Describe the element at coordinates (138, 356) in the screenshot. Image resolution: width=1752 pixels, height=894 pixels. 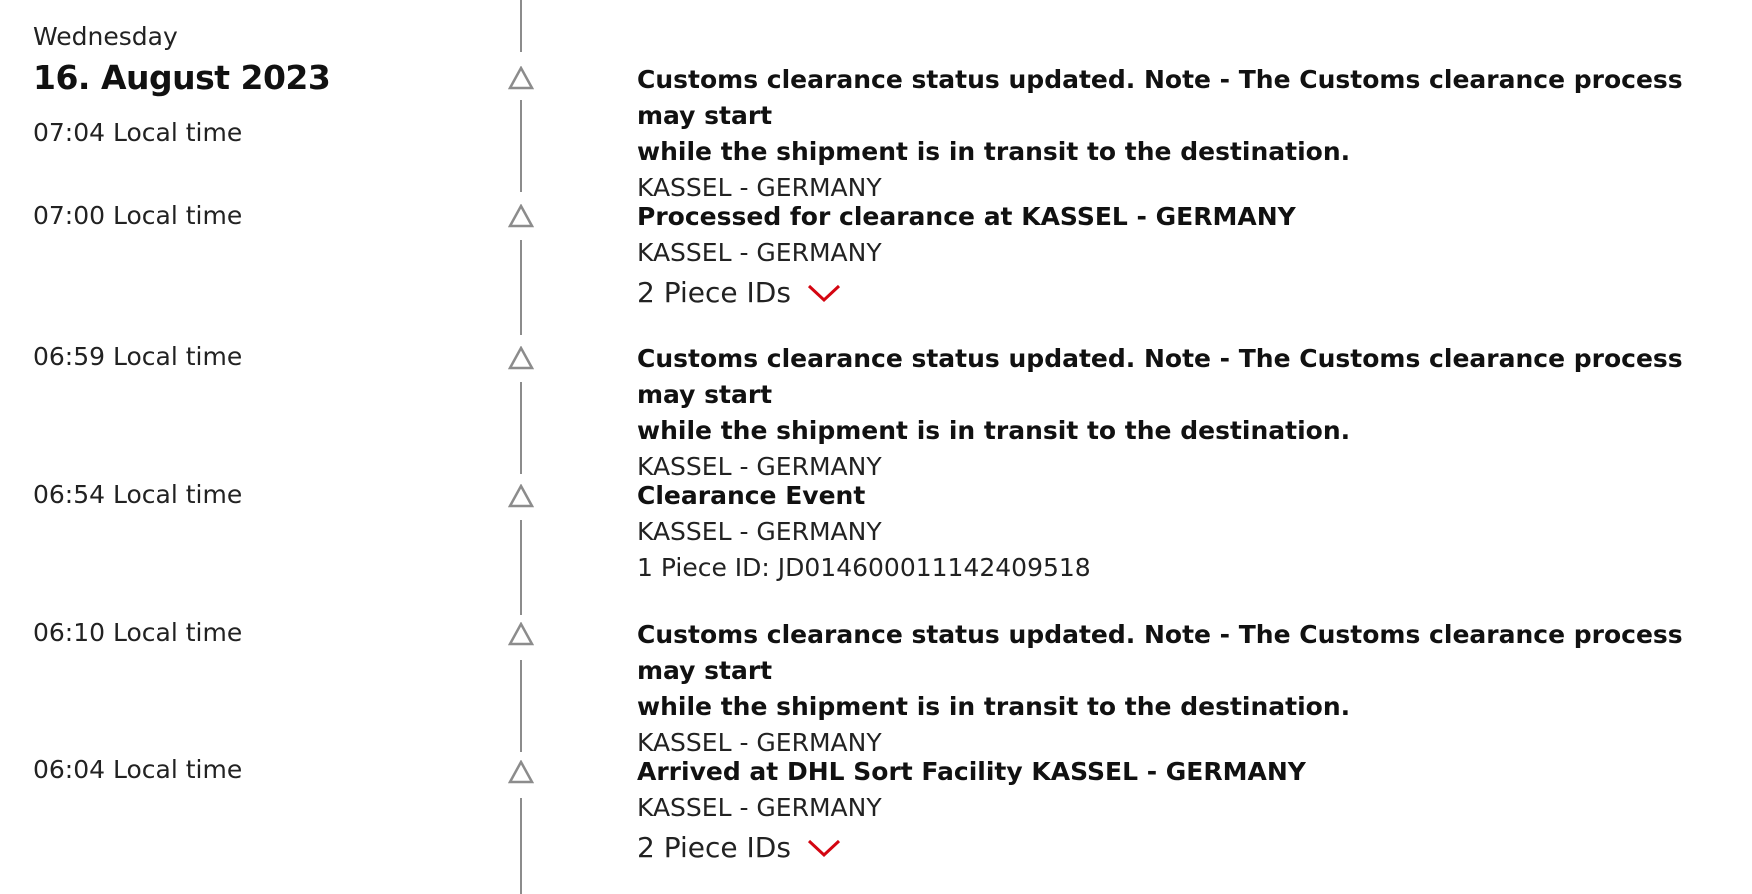
I see `event-time: 06:59 Local time` at that location.